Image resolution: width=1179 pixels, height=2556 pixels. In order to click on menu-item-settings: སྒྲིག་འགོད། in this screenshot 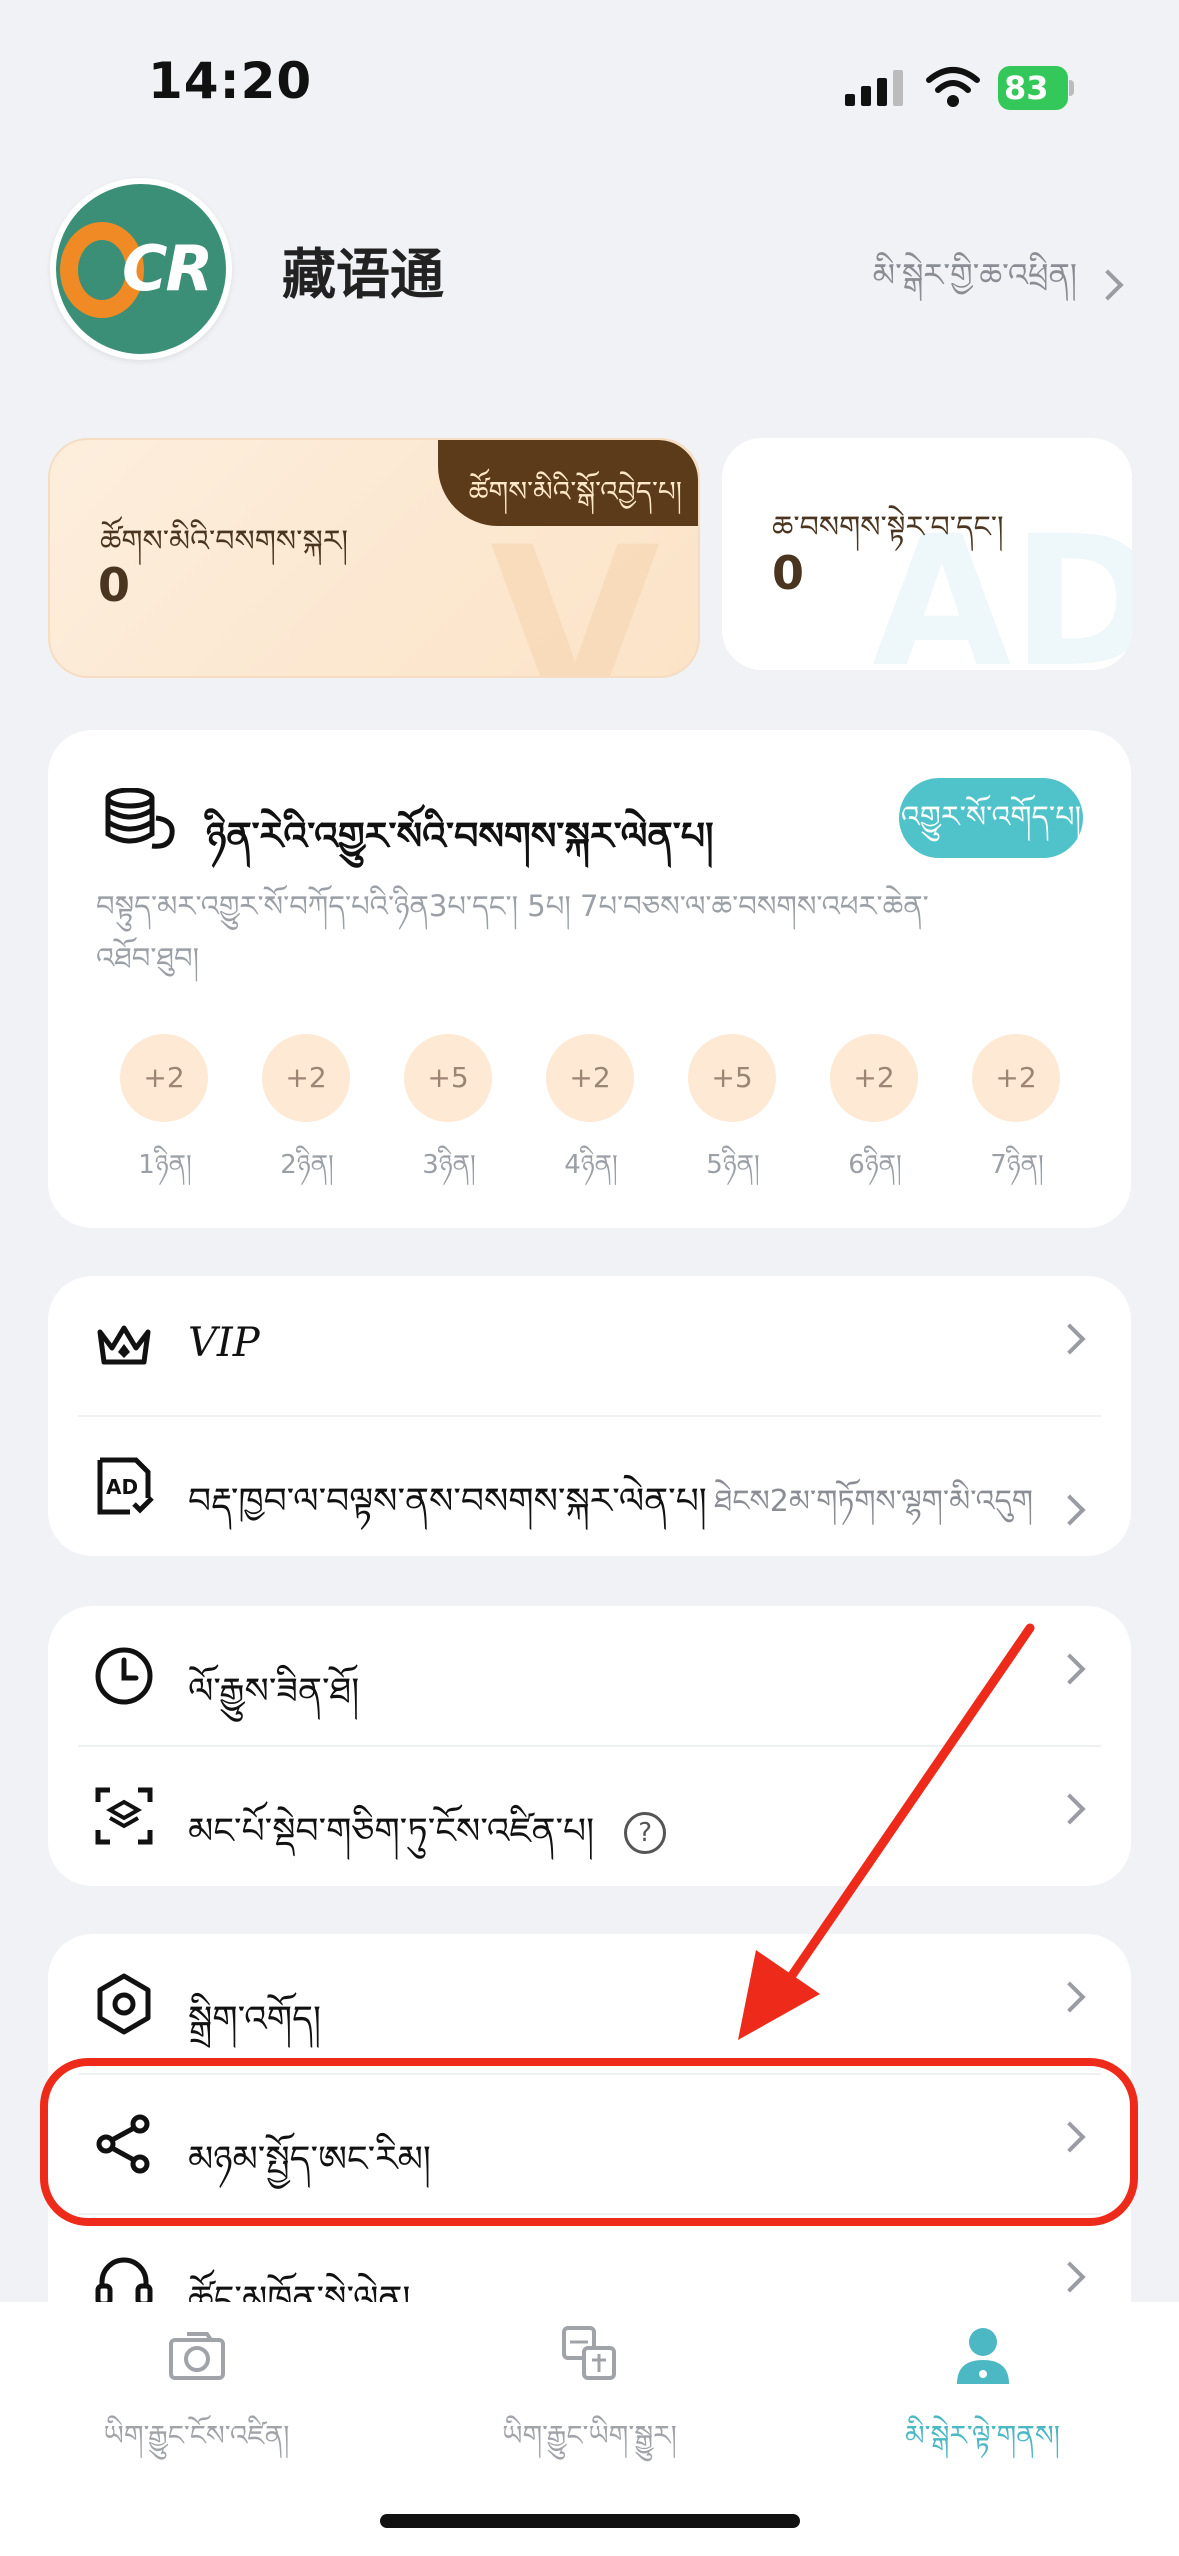, I will do `click(589, 2004)`.